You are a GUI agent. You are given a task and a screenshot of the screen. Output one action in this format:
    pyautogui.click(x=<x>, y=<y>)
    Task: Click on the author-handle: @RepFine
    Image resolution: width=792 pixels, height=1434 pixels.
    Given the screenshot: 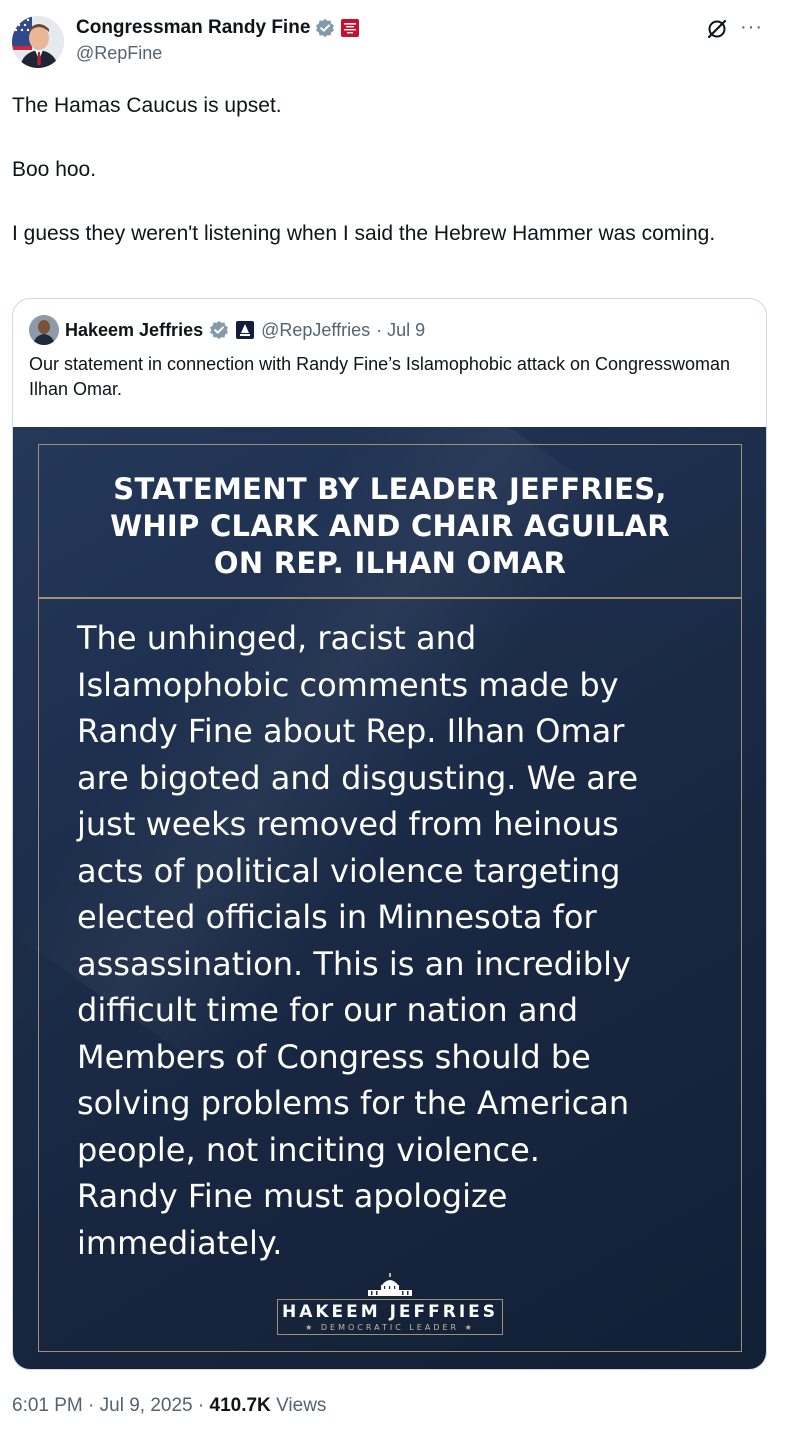 What is the action you would take?
    pyautogui.click(x=218, y=53)
    